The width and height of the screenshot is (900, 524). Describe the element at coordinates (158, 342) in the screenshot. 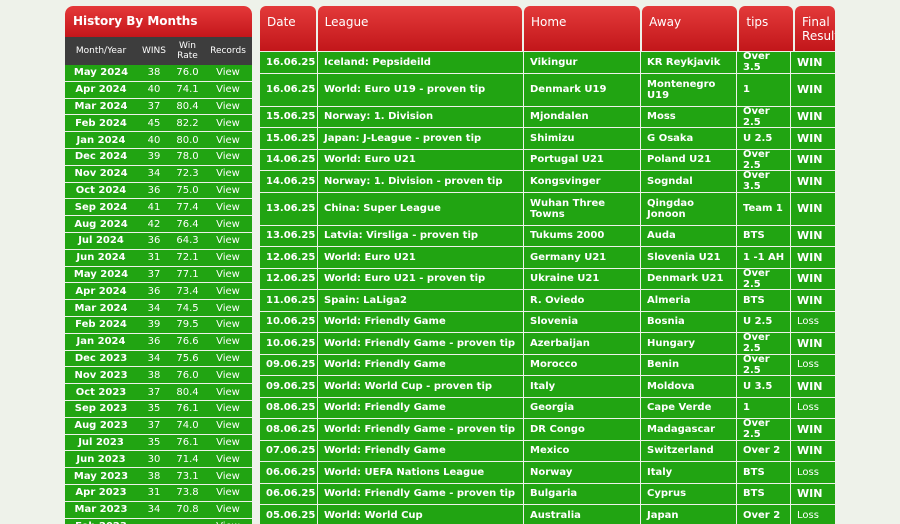

I see `history-row: Jan 2024 36 76.6 View` at that location.